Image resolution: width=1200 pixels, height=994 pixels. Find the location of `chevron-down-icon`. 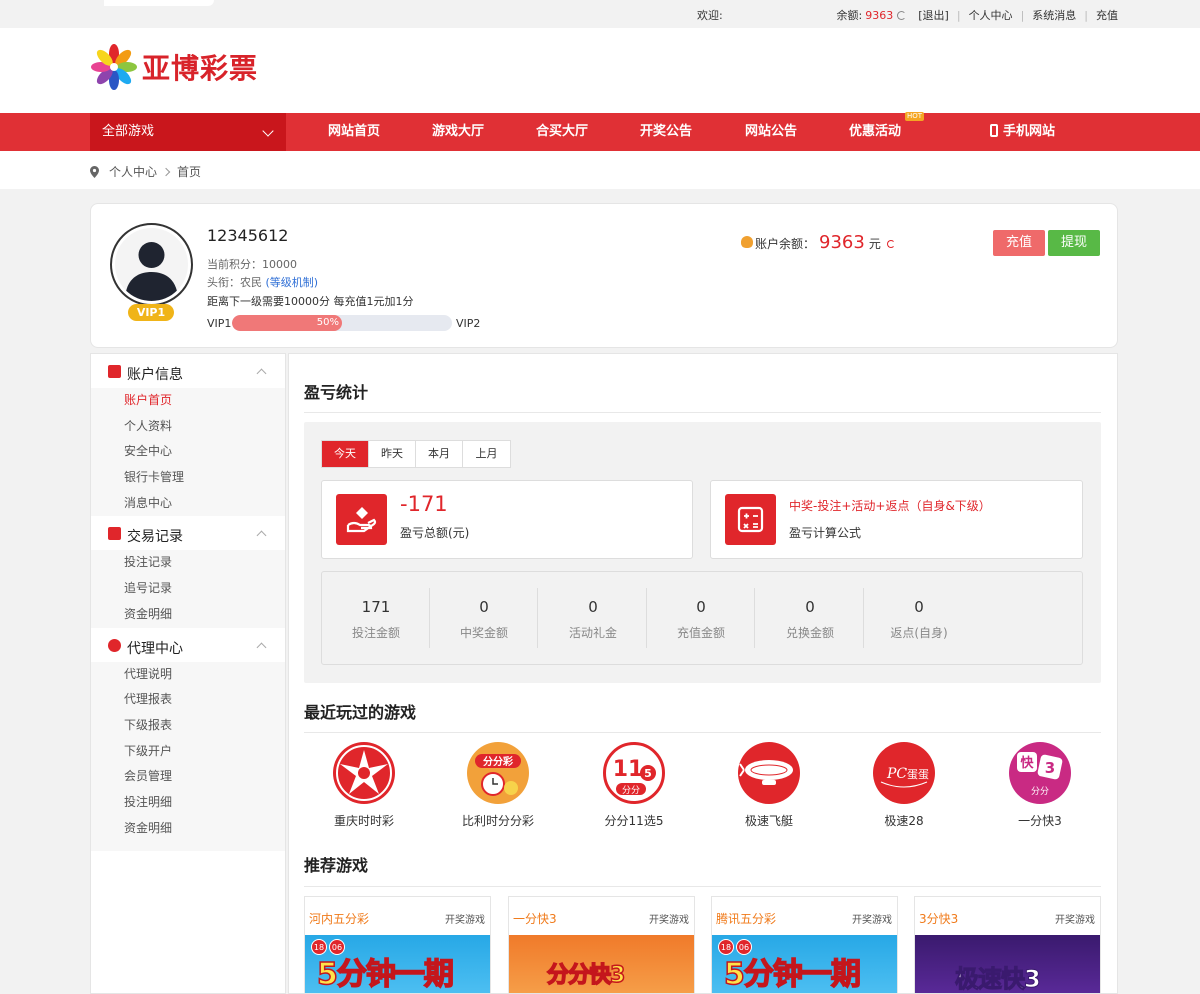

chevron-down-icon is located at coordinates (268, 131).